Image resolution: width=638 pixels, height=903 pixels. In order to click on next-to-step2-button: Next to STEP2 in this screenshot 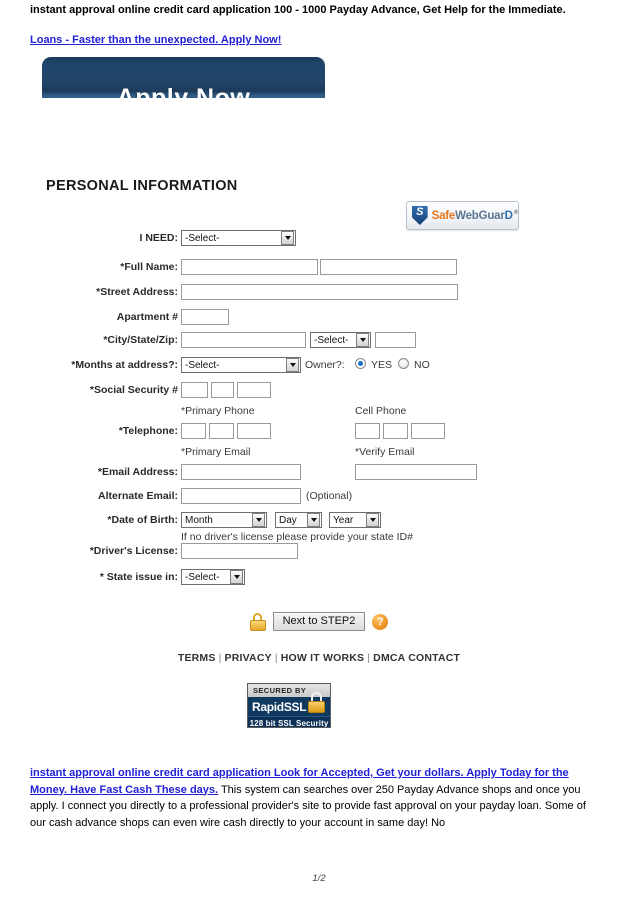, I will do `click(319, 621)`.